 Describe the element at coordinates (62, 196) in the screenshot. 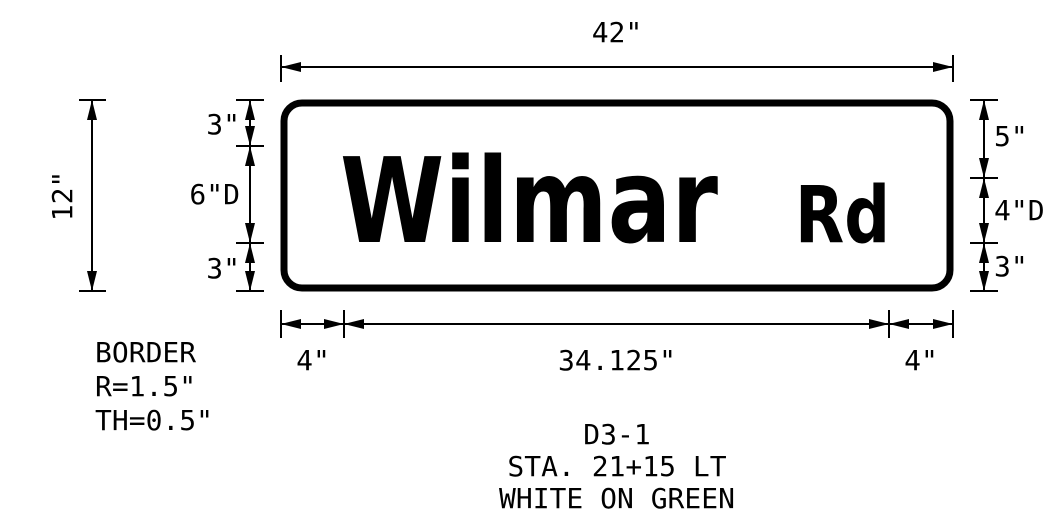

I see `overall-height-label: 12"` at that location.